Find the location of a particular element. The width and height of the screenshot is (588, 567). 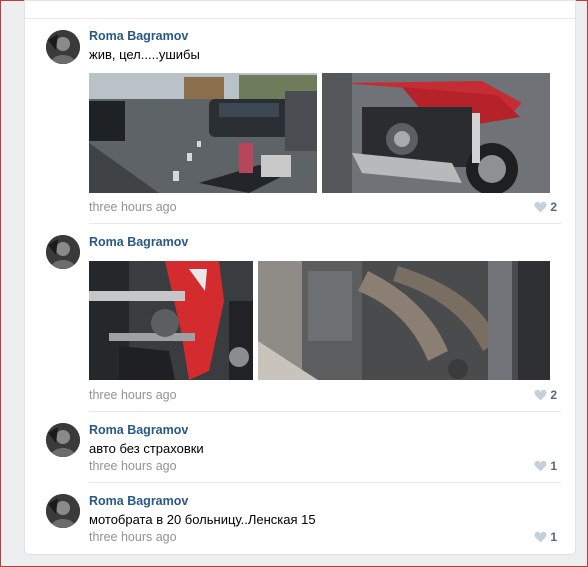

comment-text: жив, цел.....ушибы is located at coordinates (144, 54).